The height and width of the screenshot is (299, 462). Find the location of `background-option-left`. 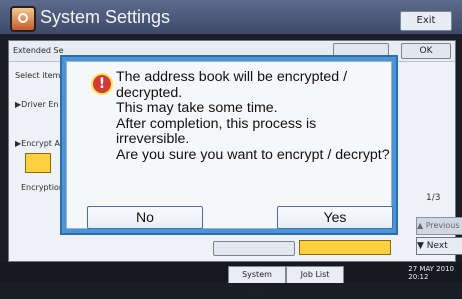

background-option-left is located at coordinates (254, 248).